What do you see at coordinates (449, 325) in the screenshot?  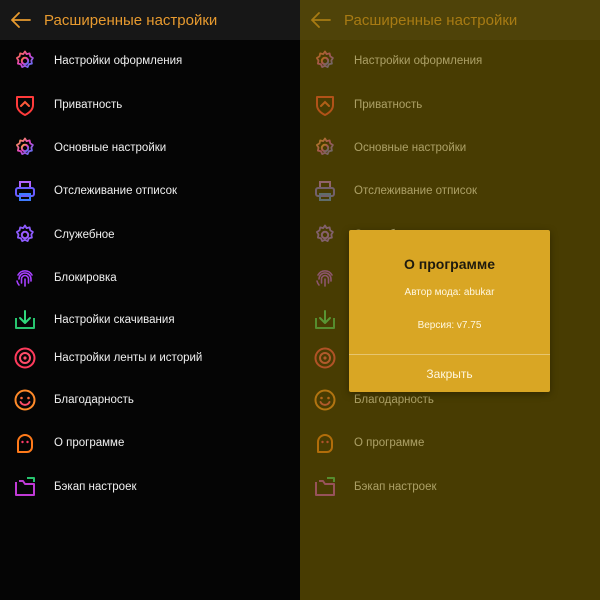 I see `dialog-version: Версия: v7.75` at bounding box center [449, 325].